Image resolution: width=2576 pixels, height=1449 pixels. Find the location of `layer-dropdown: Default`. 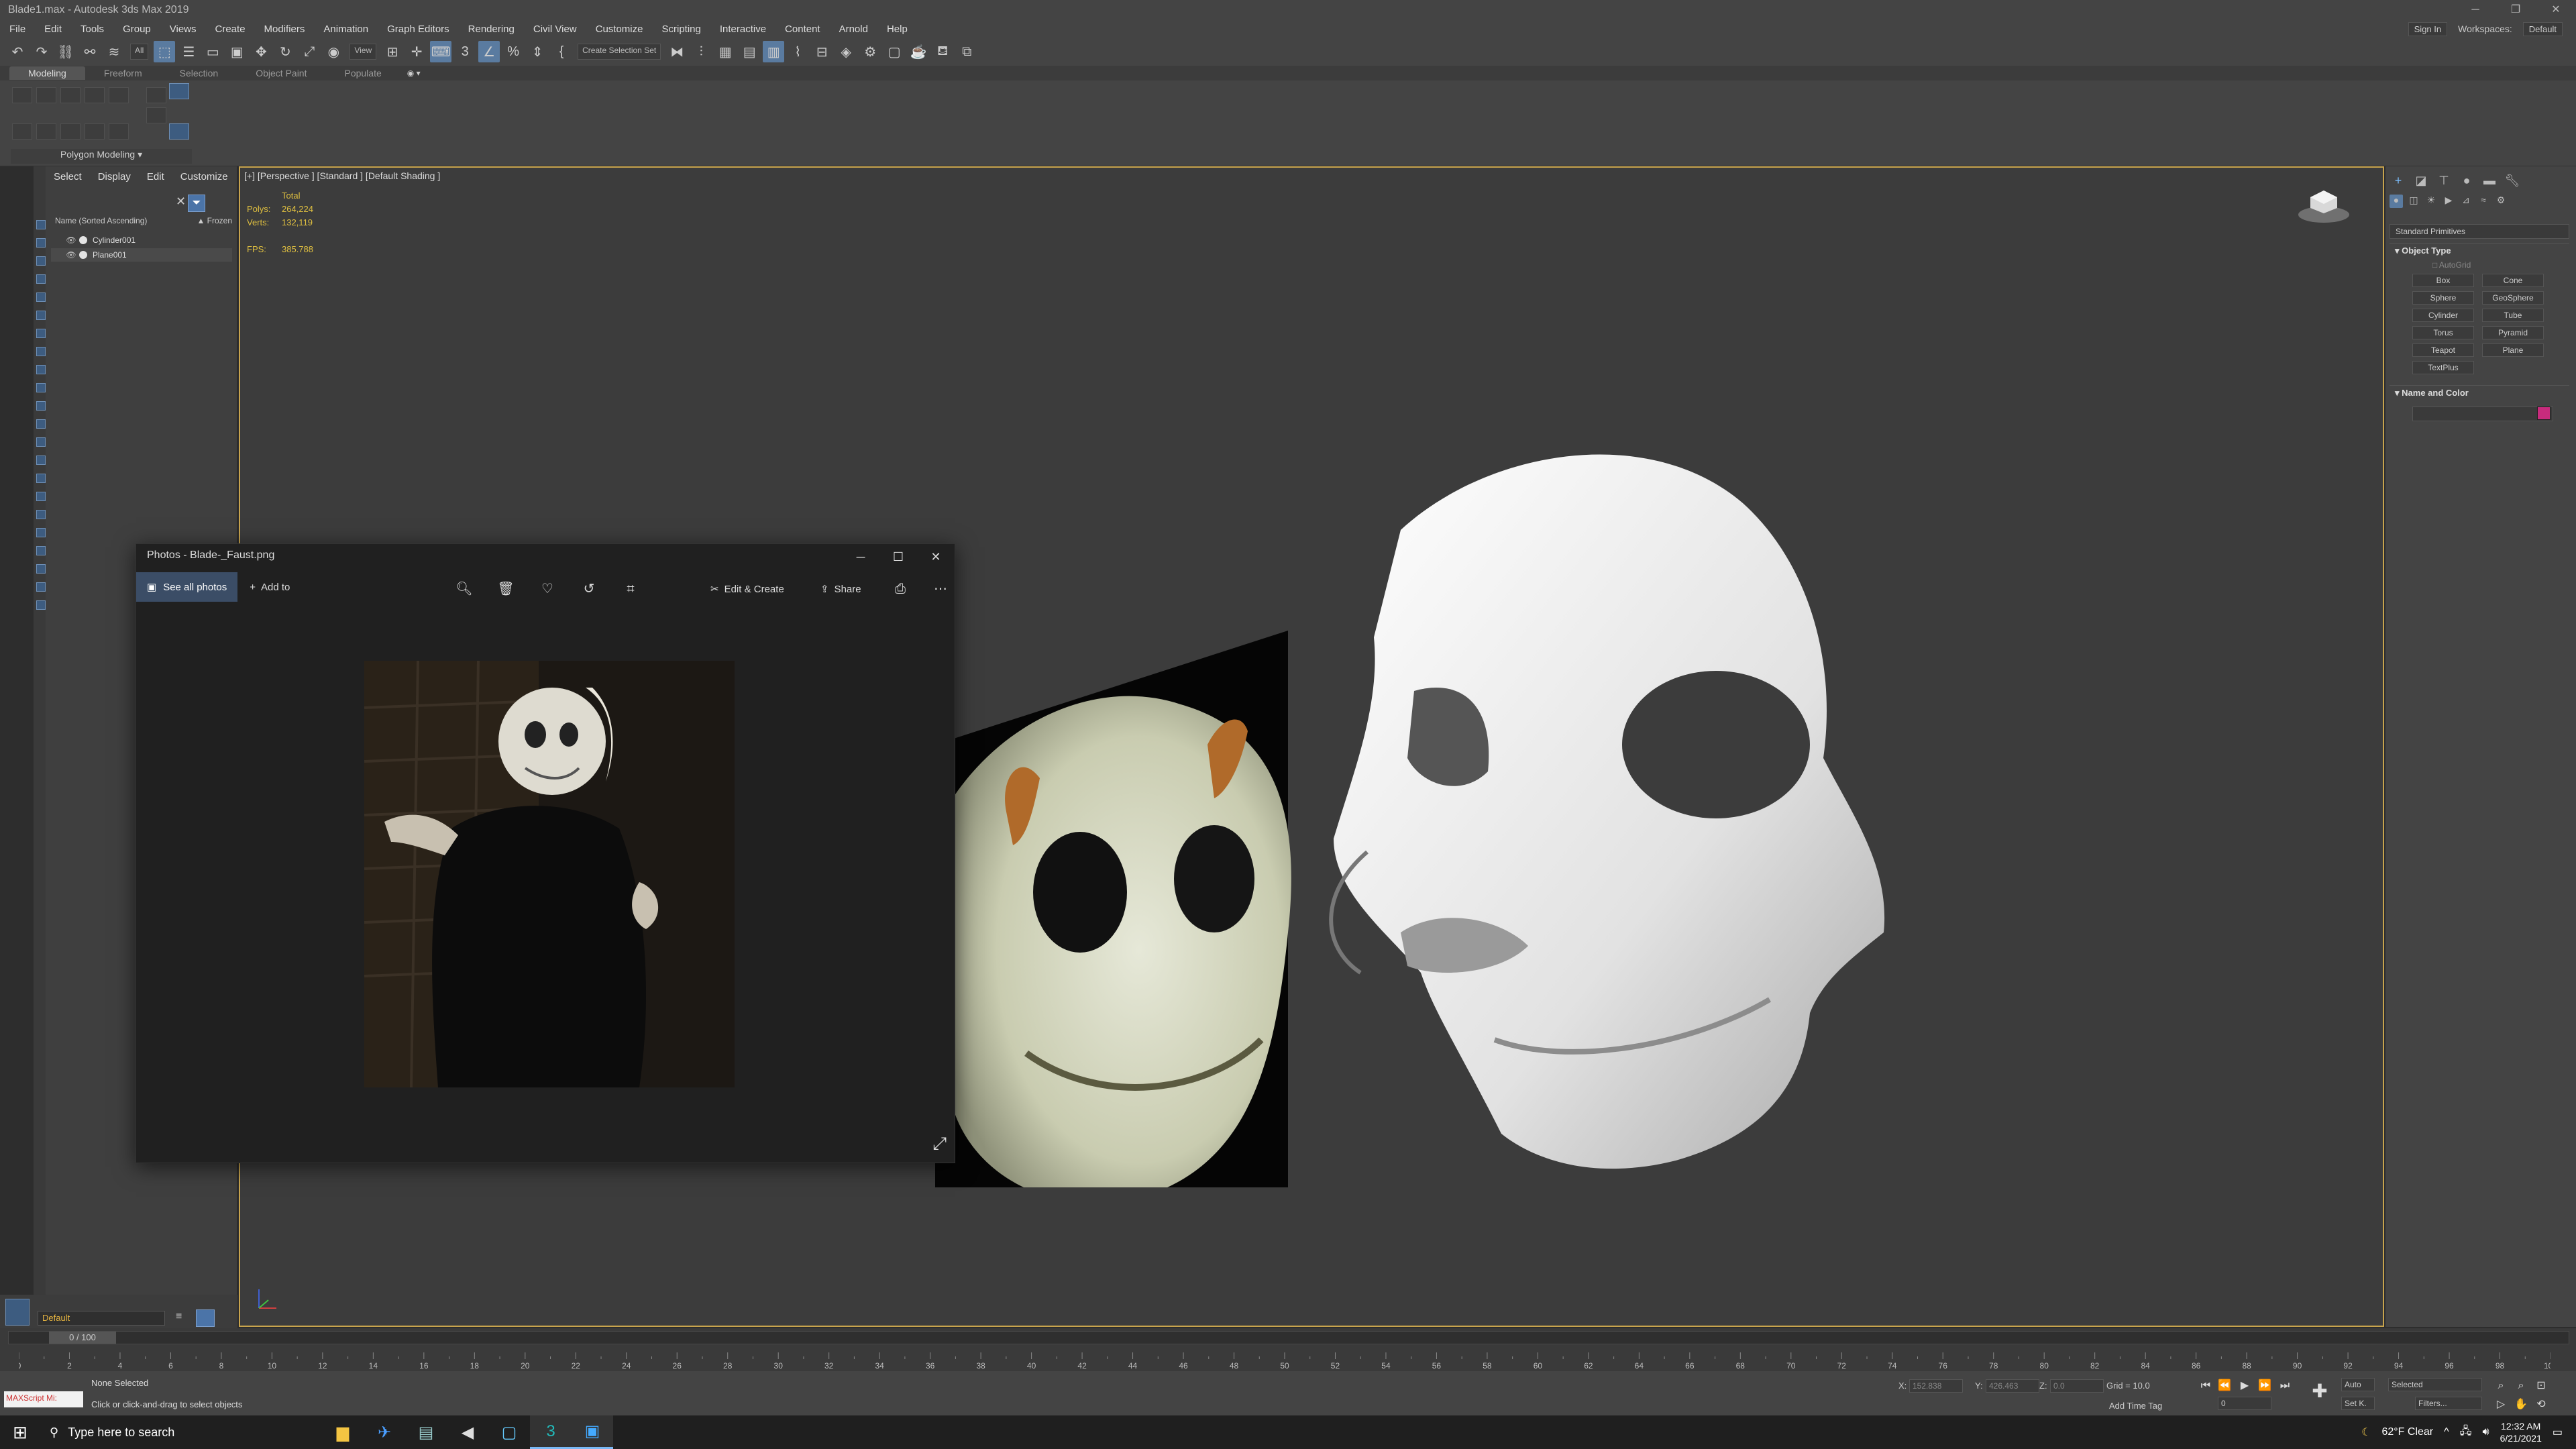

layer-dropdown: Default is located at coordinates (101, 1318).